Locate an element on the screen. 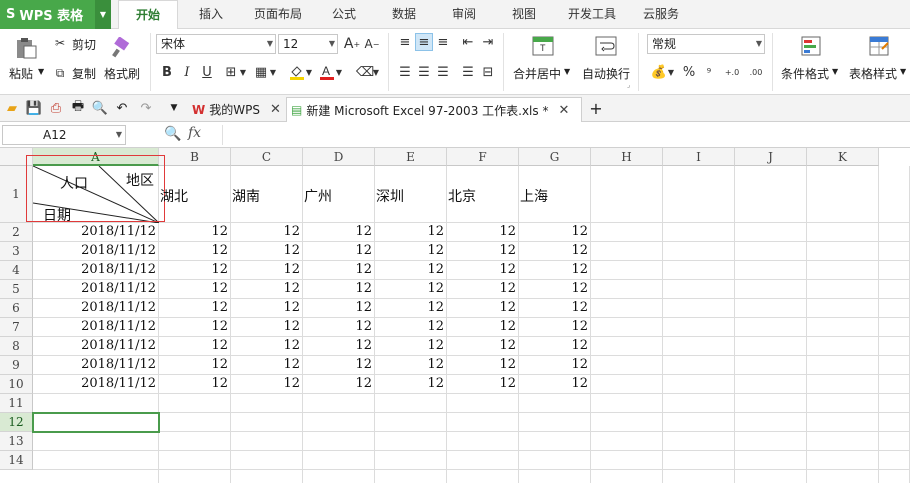 The height and width of the screenshot is (483, 910). print-preview-icon: 🔍 is located at coordinates (100, 108).